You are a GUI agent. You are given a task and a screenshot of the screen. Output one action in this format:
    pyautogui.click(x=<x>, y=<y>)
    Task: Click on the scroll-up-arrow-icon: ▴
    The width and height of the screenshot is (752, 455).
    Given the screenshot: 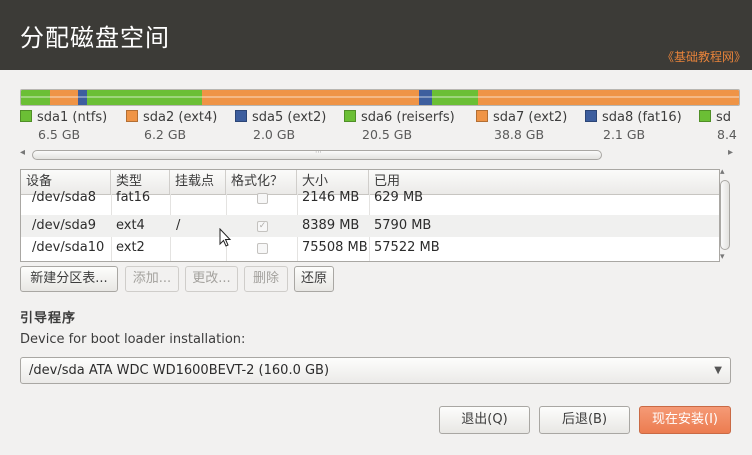 What is the action you would take?
    pyautogui.click(x=722, y=172)
    